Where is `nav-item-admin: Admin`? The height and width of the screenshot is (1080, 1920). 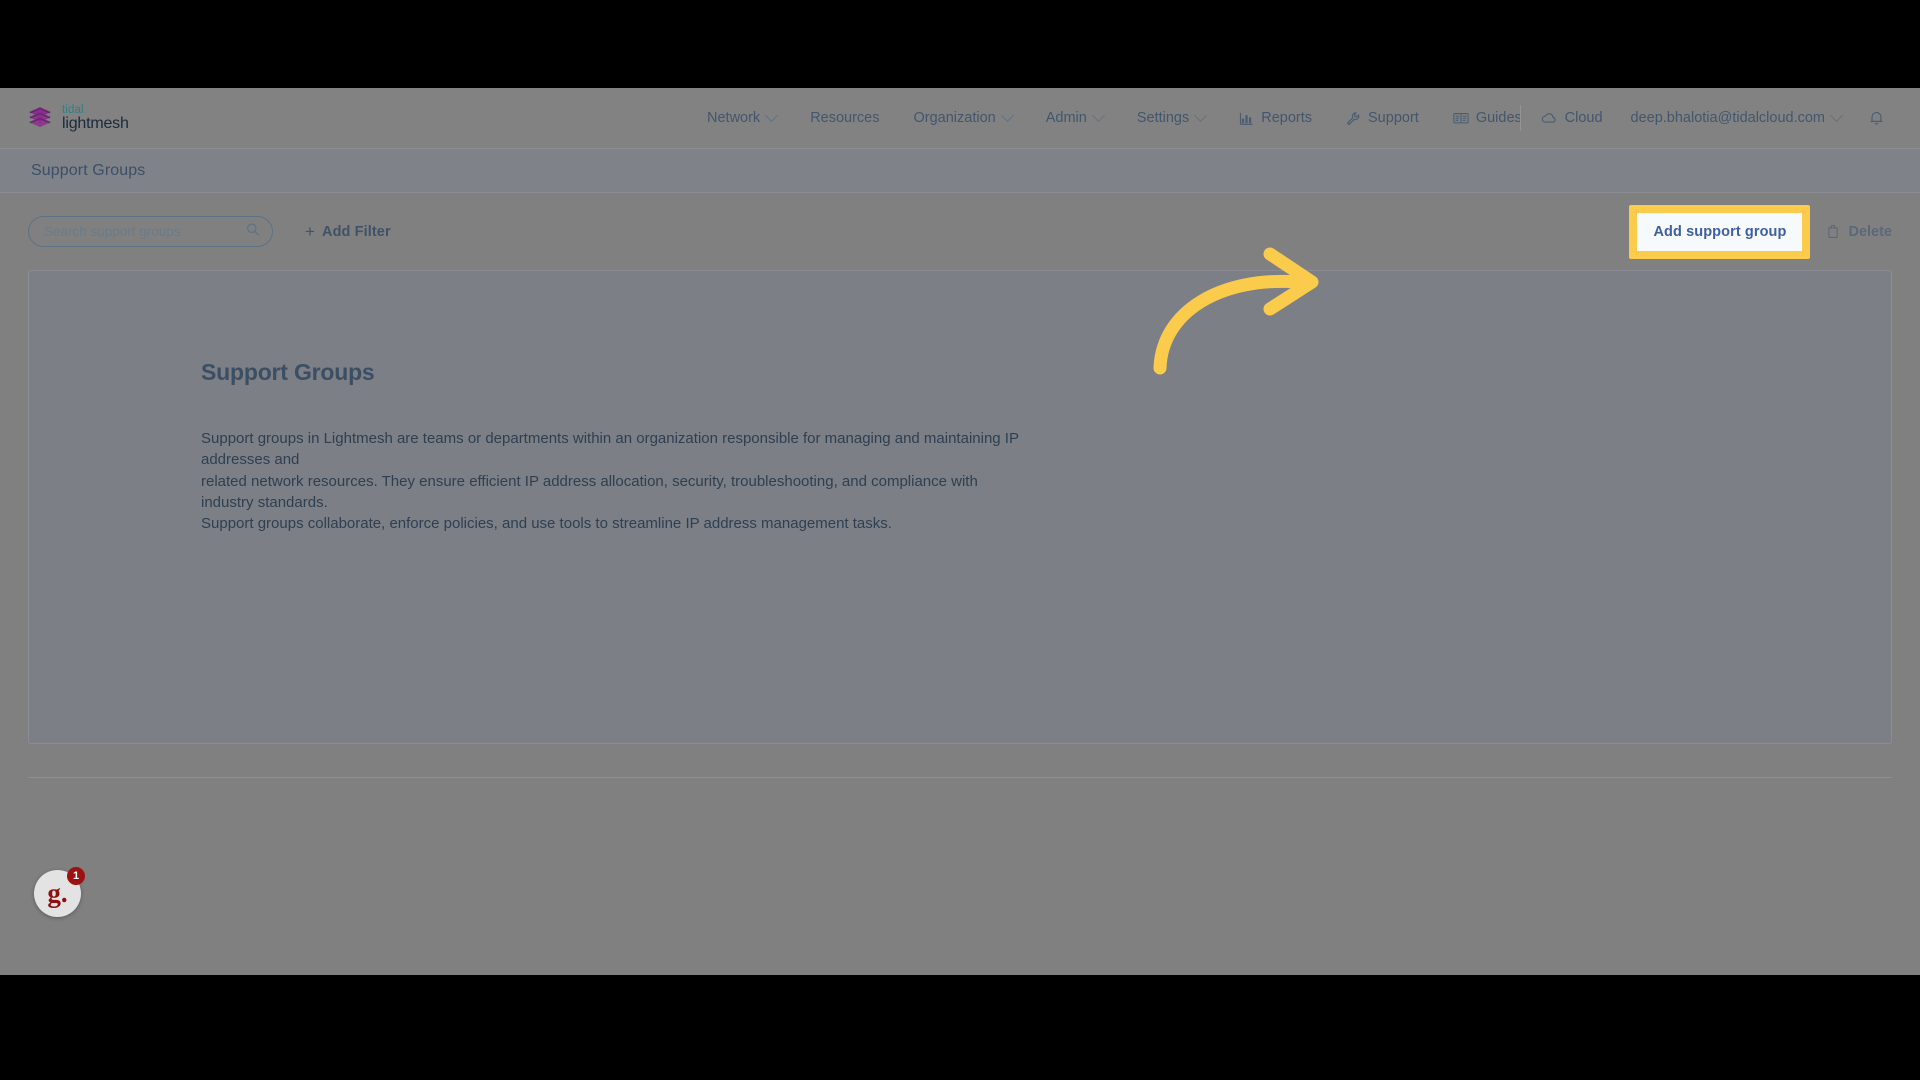 nav-item-admin: Admin is located at coordinates (1074, 118).